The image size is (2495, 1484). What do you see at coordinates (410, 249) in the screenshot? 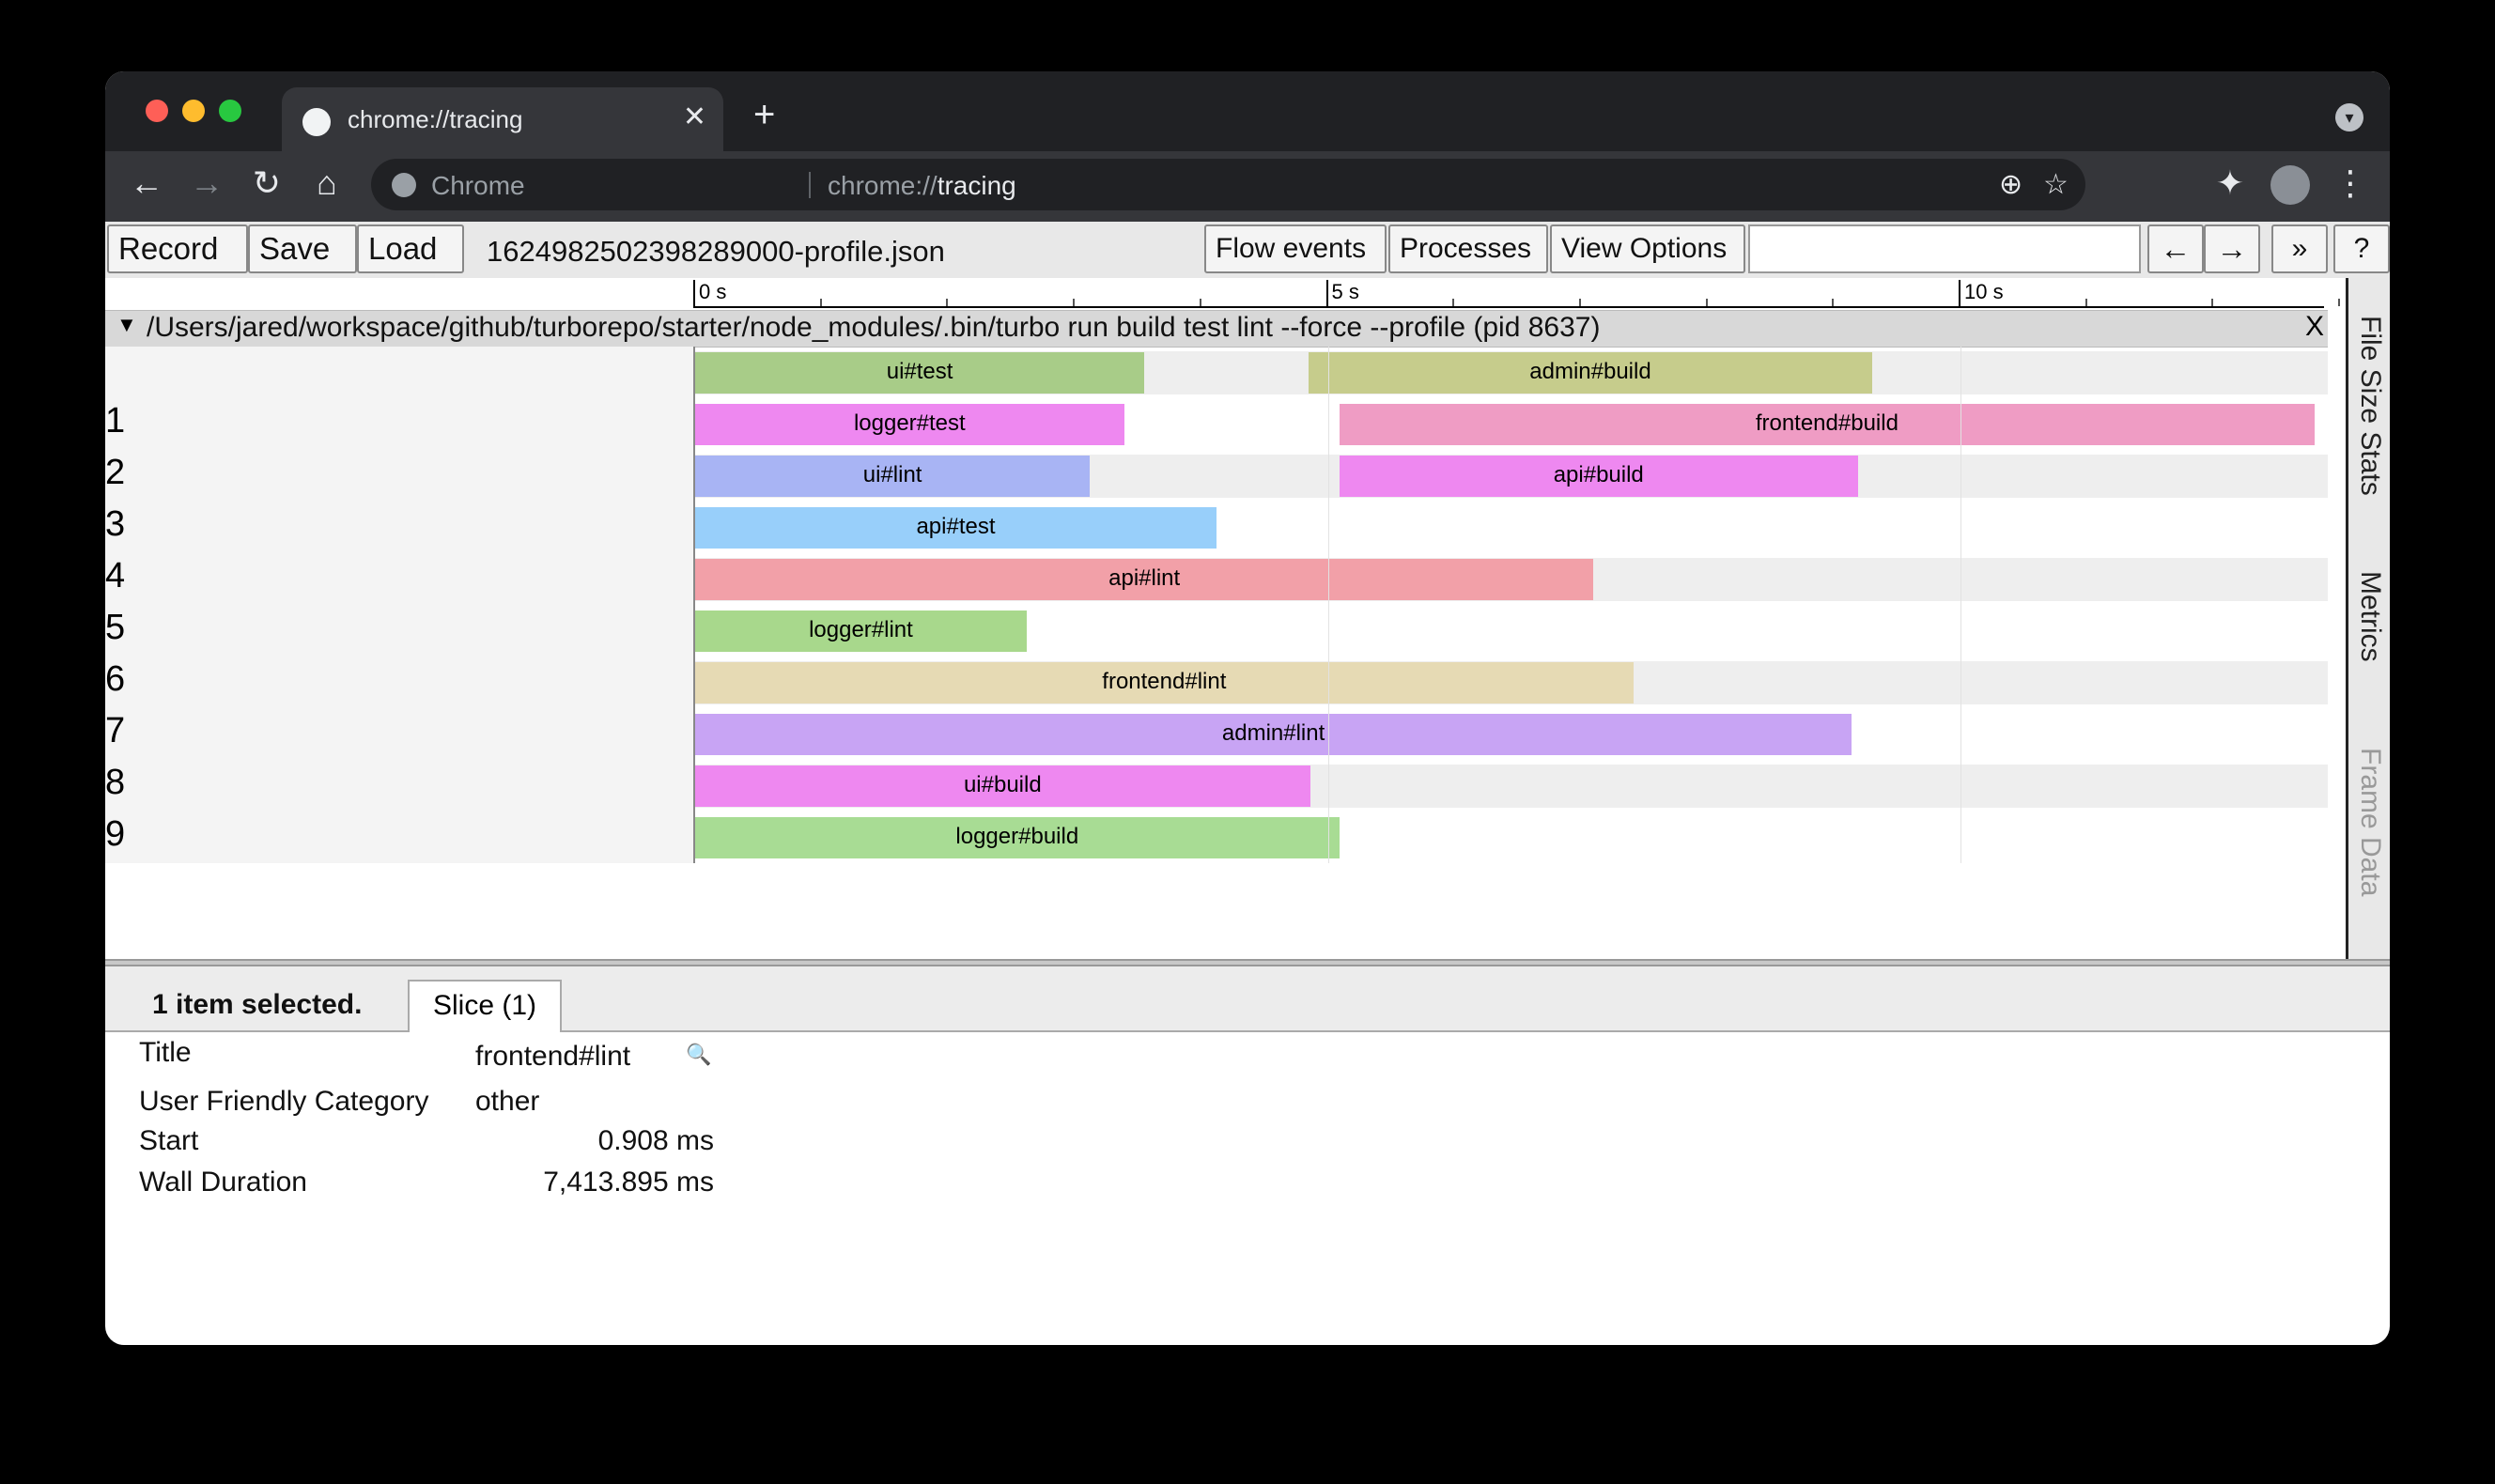
I see `load-button: Load` at bounding box center [410, 249].